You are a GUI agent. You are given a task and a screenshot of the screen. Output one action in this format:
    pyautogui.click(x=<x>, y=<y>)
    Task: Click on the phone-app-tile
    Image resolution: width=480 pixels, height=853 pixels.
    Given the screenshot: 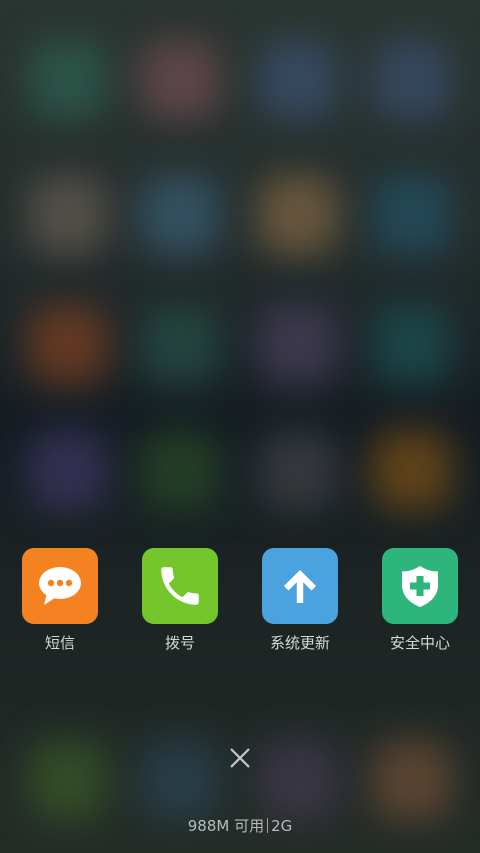 What is the action you would take?
    pyautogui.click(x=180, y=586)
    